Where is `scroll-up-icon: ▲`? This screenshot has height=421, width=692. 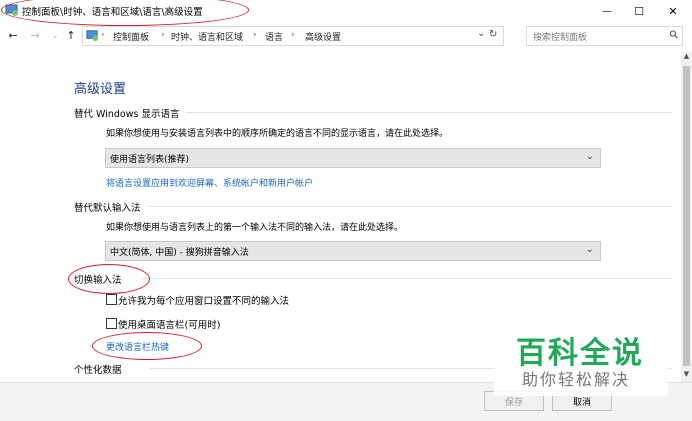 scroll-up-icon: ▲ is located at coordinates (686, 57).